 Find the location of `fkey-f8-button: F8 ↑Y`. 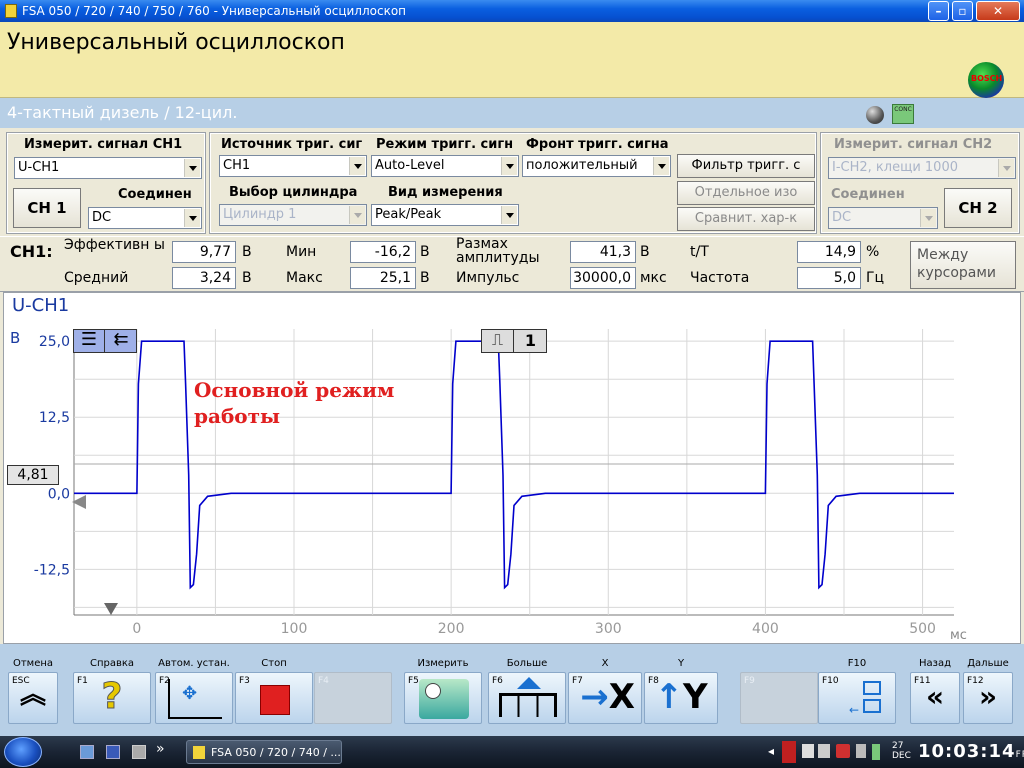

fkey-f8-button: F8 ↑Y is located at coordinates (681, 698).